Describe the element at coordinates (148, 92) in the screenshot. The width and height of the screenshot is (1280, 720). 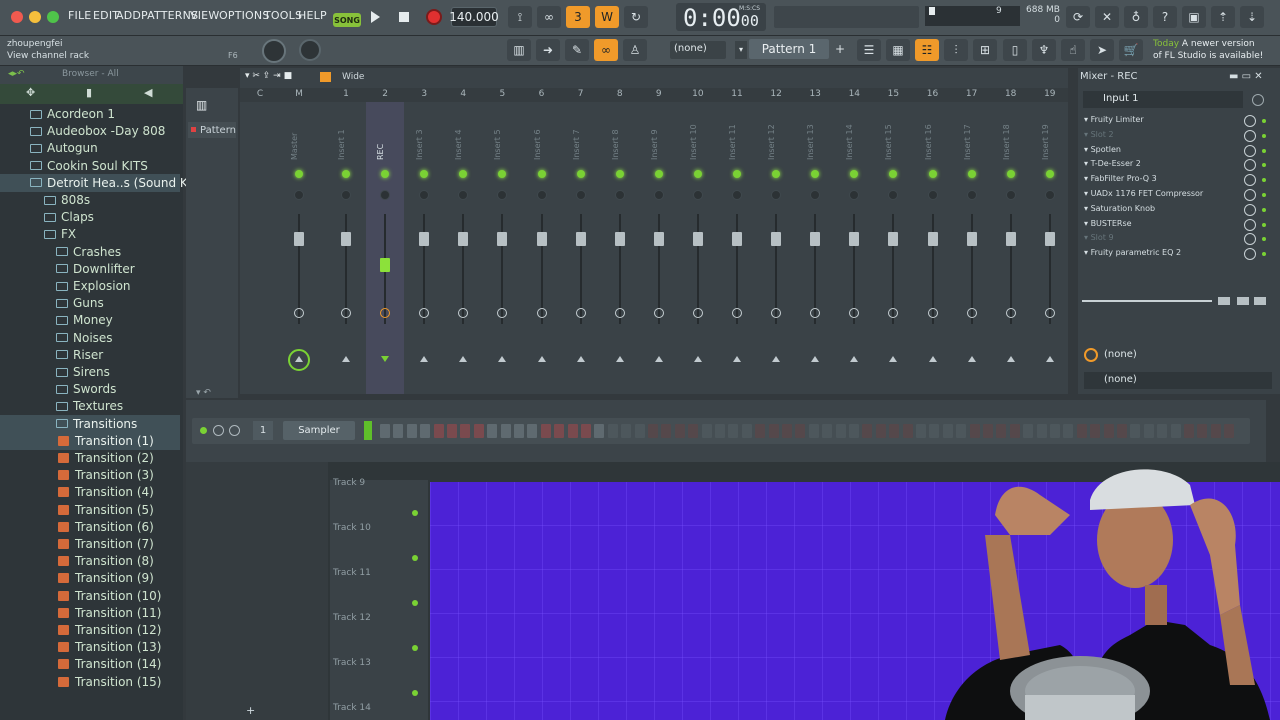
I see `browser-speaker-icon: ◀` at that location.